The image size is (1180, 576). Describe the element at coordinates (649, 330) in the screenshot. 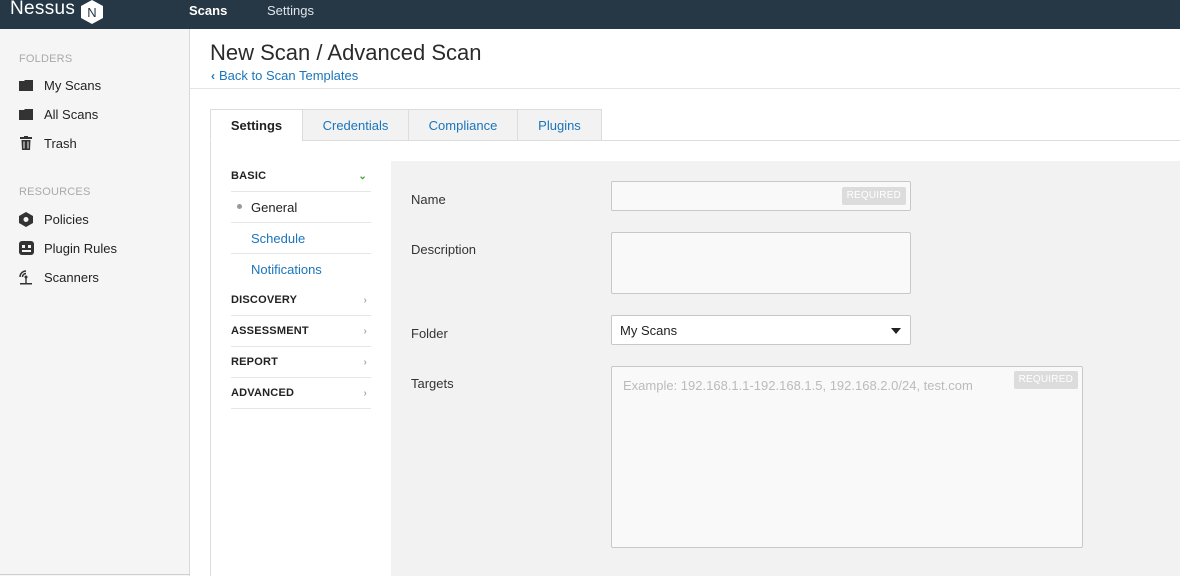

I see `folder-selected-value: My Scans` at that location.